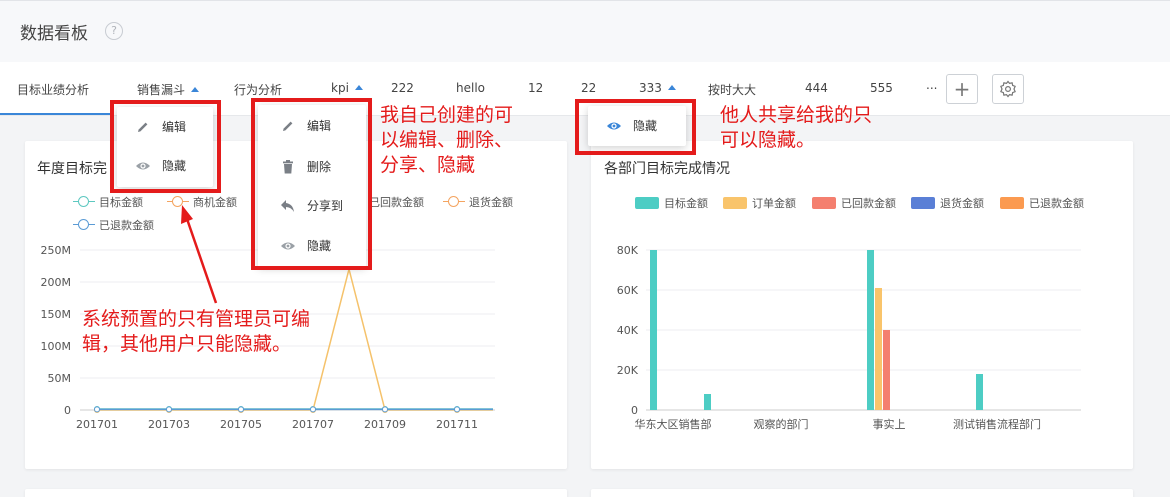 The width and height of the screenshot is (1170, 497). I want to click on annotation-shared: 他人共享给我的只 可以隐藏。, so click(796, 127).